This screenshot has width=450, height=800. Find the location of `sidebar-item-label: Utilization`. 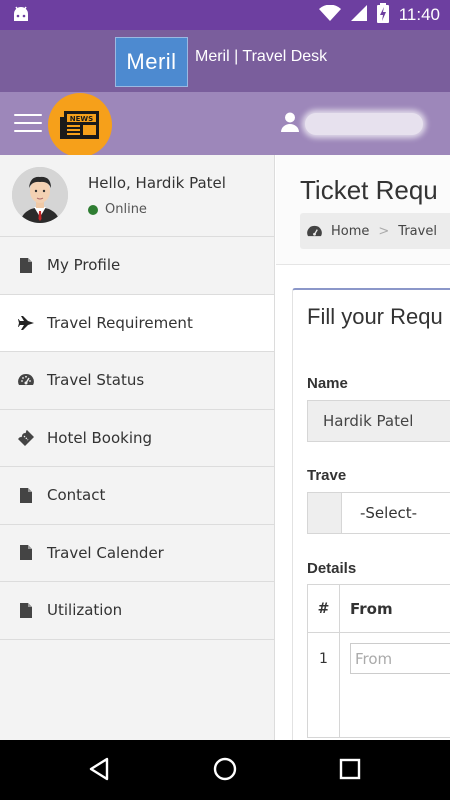

sidebar-item-label: Utilization is located at coordinates (85, 610).